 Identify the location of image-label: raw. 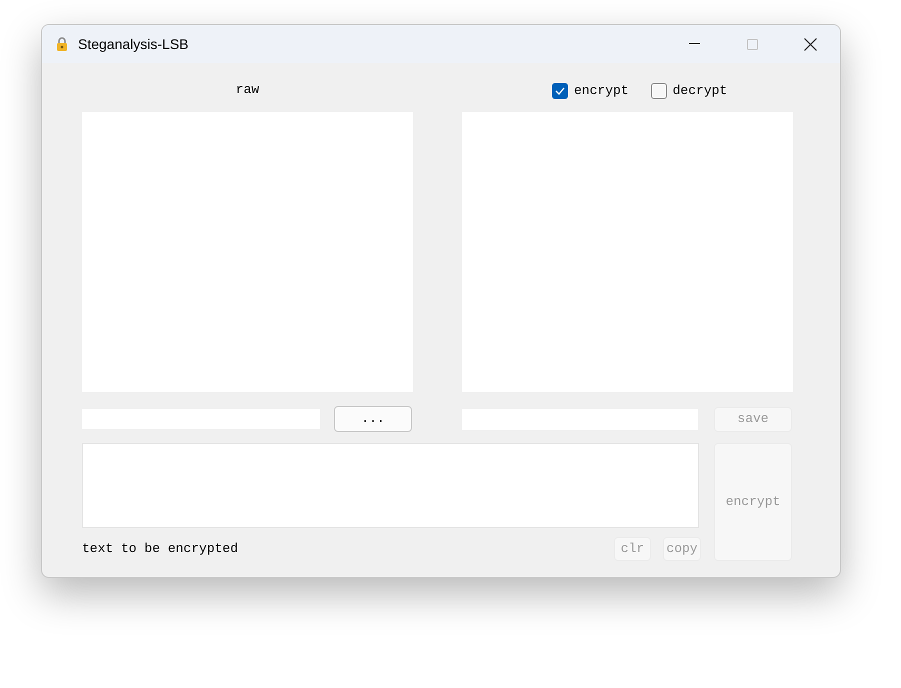
(248, 90).